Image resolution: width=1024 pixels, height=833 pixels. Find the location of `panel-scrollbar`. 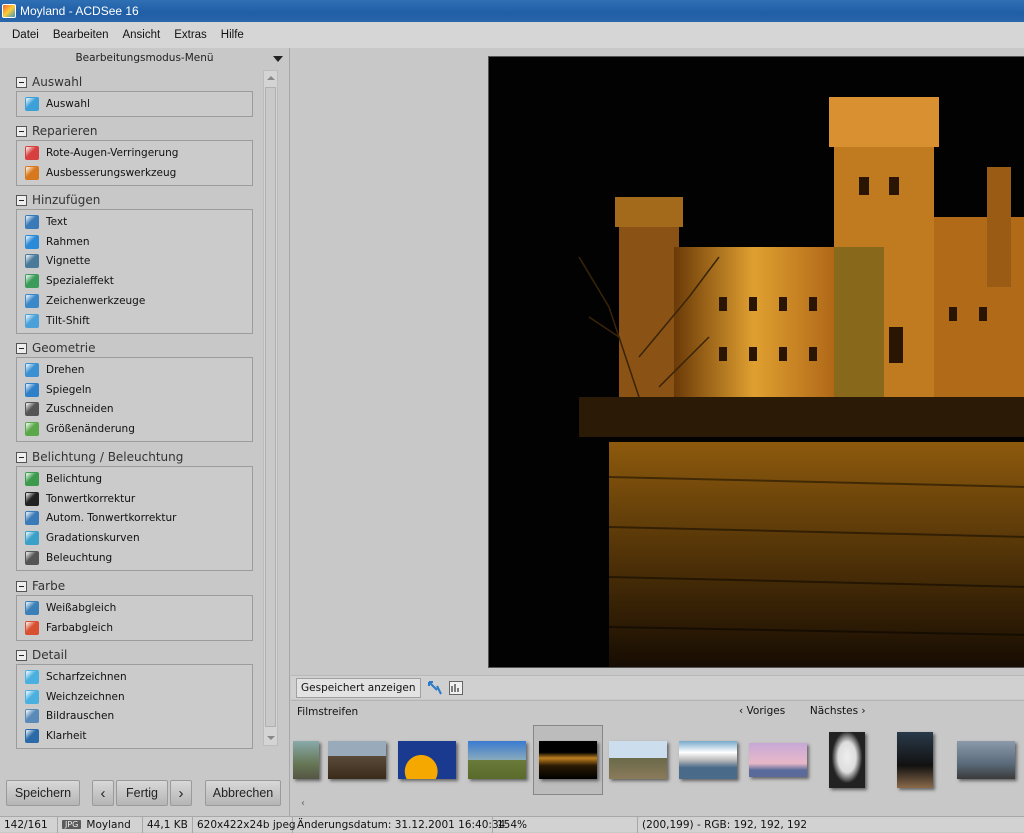

panel-scrollbar is located at coordinates (270, 408).